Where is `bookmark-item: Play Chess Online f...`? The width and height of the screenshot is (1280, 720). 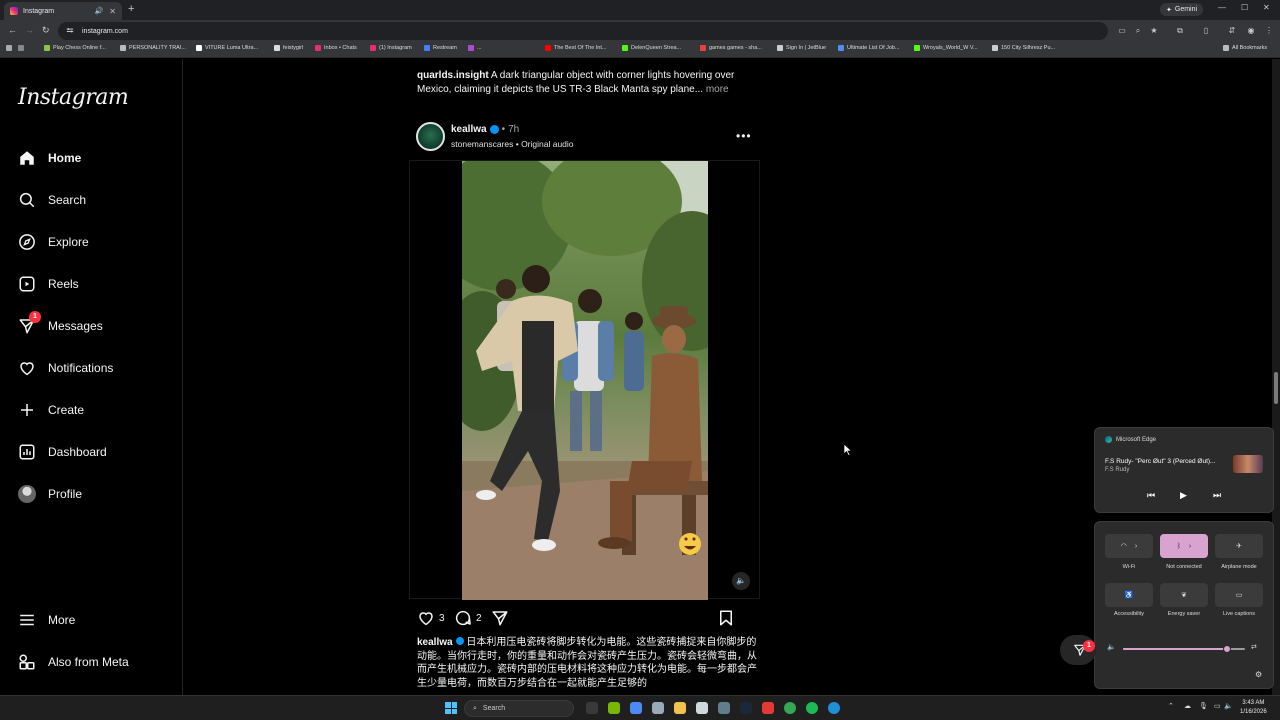 bookmark-item: Play Chess Online f... is located at coordinates (75, 48).